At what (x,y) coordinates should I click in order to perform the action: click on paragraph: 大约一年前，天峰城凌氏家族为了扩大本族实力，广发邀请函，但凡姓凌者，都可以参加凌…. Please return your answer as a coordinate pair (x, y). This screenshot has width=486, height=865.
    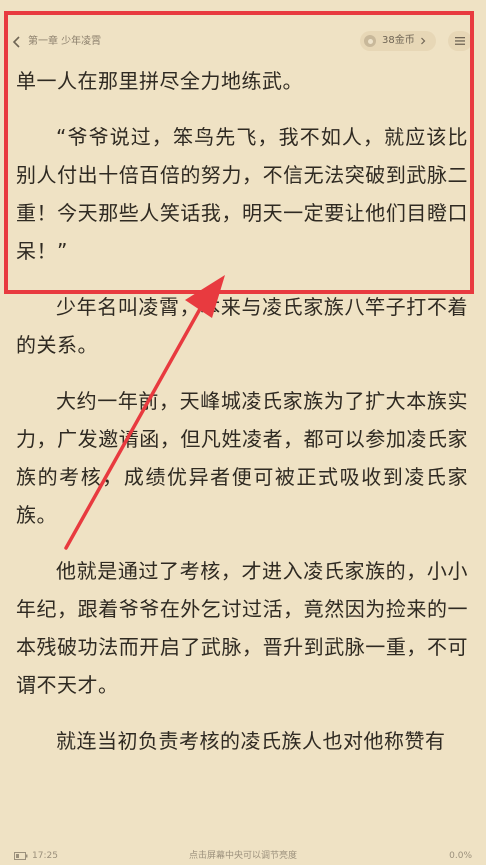
    Looking at the image, I should click on (242, 458).